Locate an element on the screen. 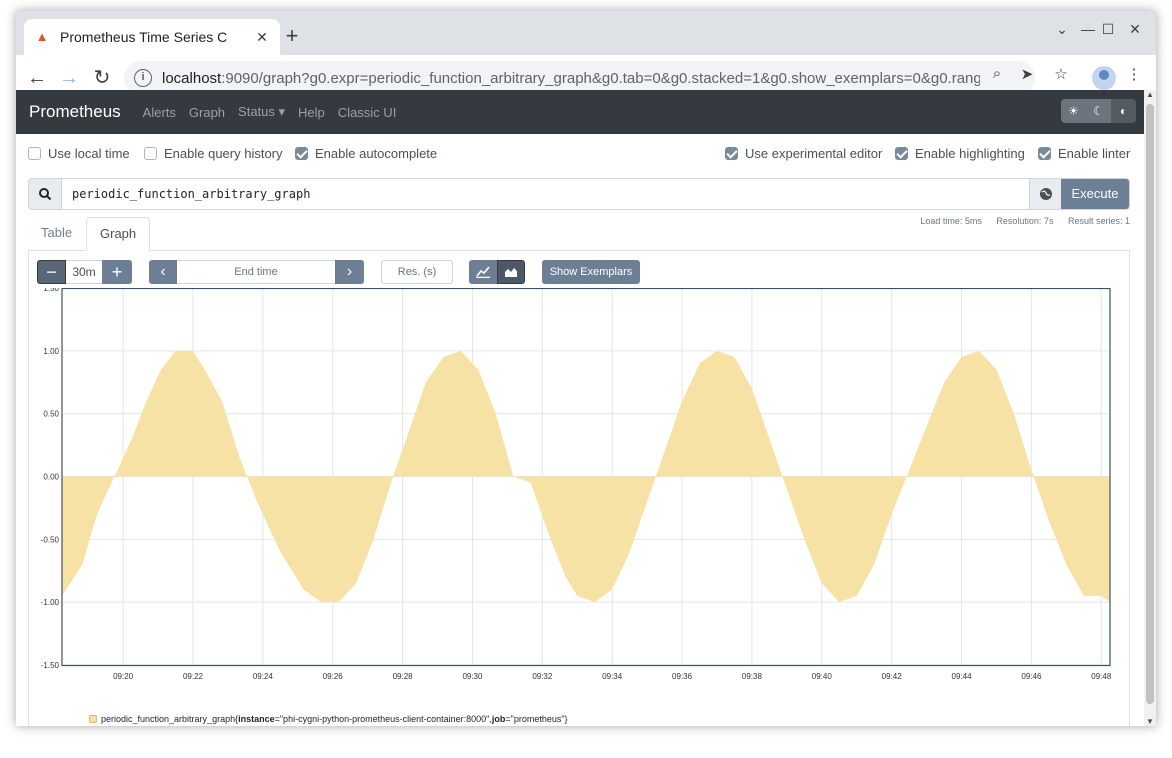 Image resolution: width=1172 pixels, height=758 pixels. menu-kebab-icon: ⋮ is located at coordinates (1134, 74).